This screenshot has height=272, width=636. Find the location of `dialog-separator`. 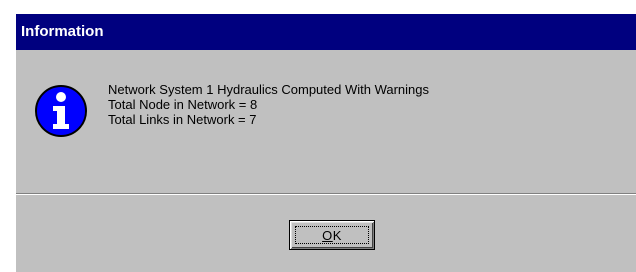

dialog-separator is located at coordinates (326, 194).